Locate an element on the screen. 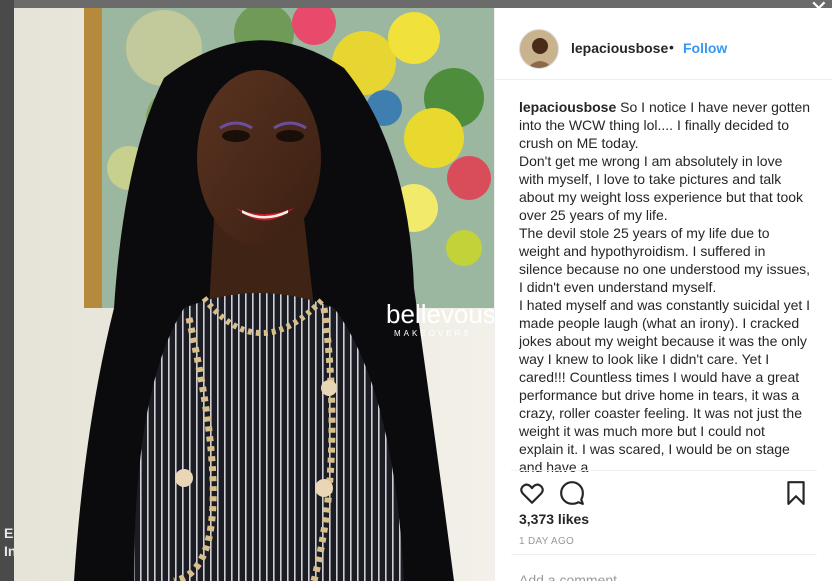 This screenshot has width=832, height=581. background-page-left: E In is located at coordinates (8, 290).